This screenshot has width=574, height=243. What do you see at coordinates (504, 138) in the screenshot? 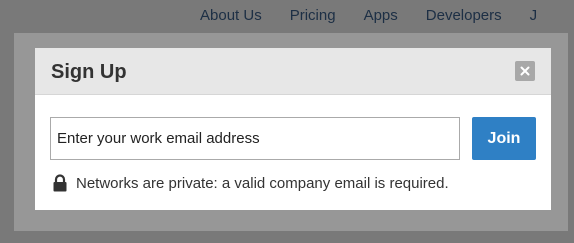
I see `join-button: Join` at bounding box center [504, 138].